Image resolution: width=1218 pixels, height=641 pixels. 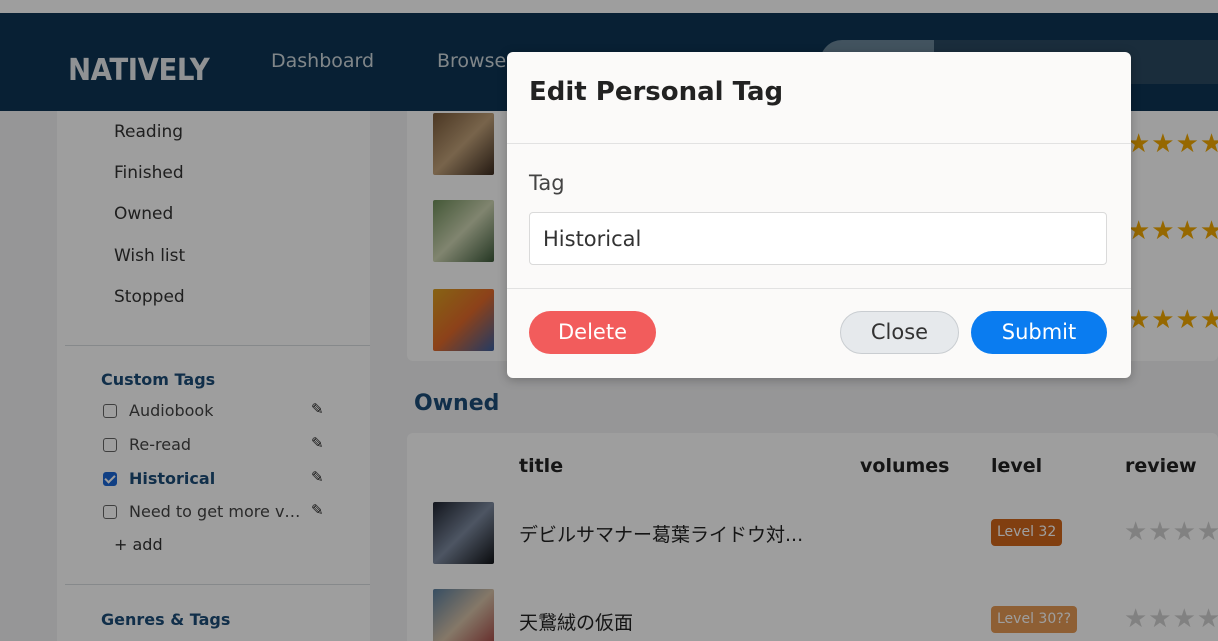 What do you see at coordinates (656, 92) in the screenshot?
I see `modal-title: Edit Personal Tag` at bounding box center [656, 92].